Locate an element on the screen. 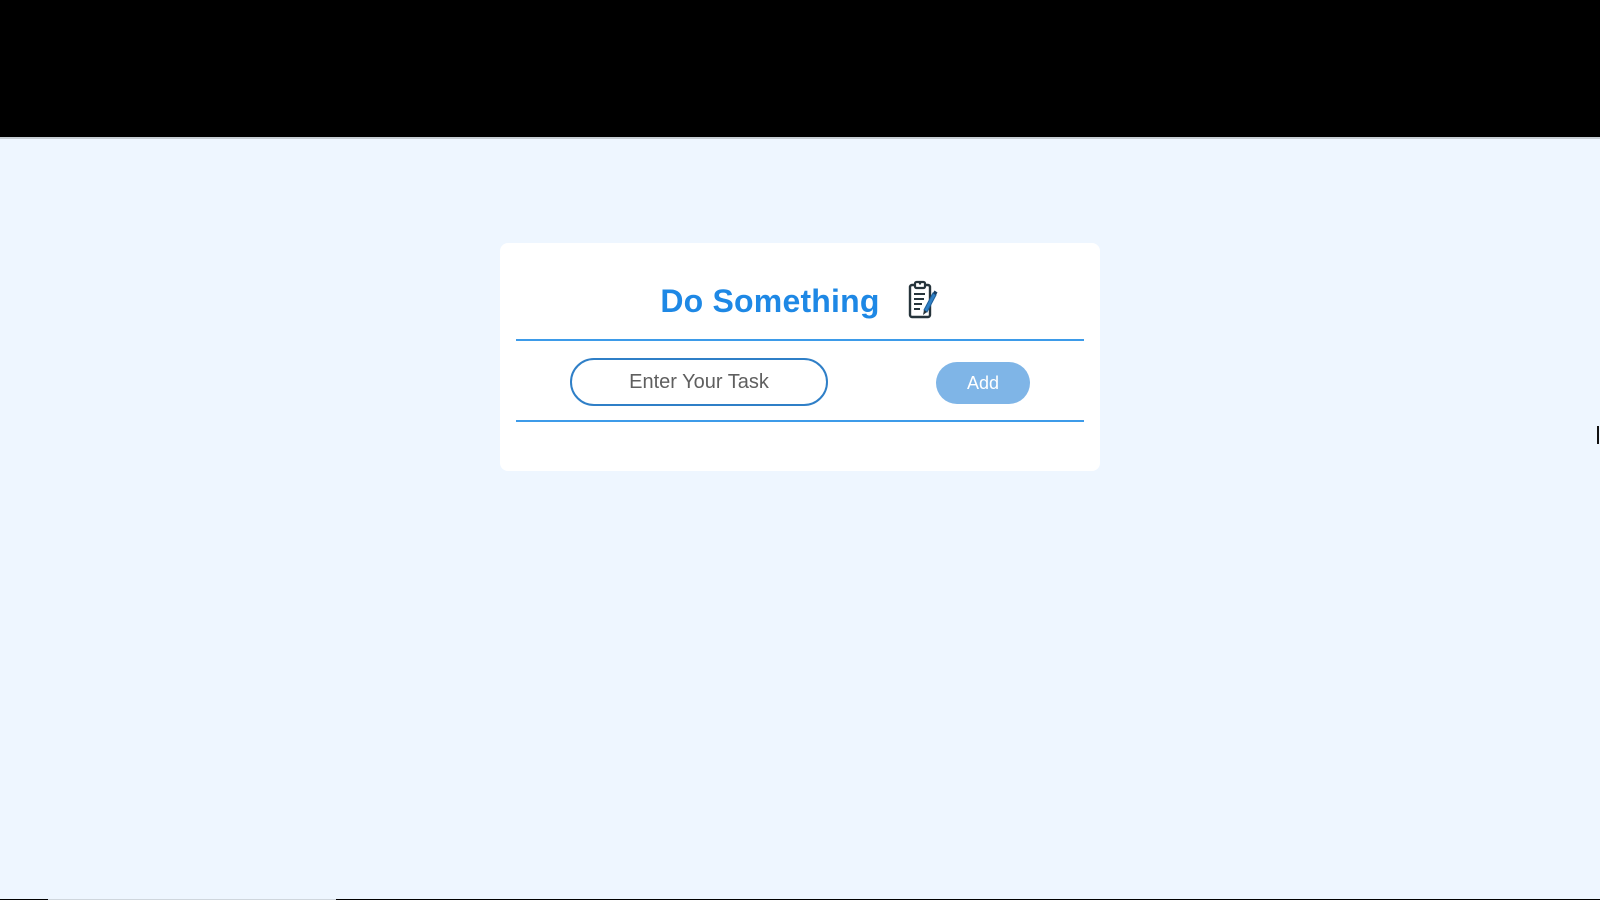  todo-card: Do Something Add is located at coordinates (800, 357).